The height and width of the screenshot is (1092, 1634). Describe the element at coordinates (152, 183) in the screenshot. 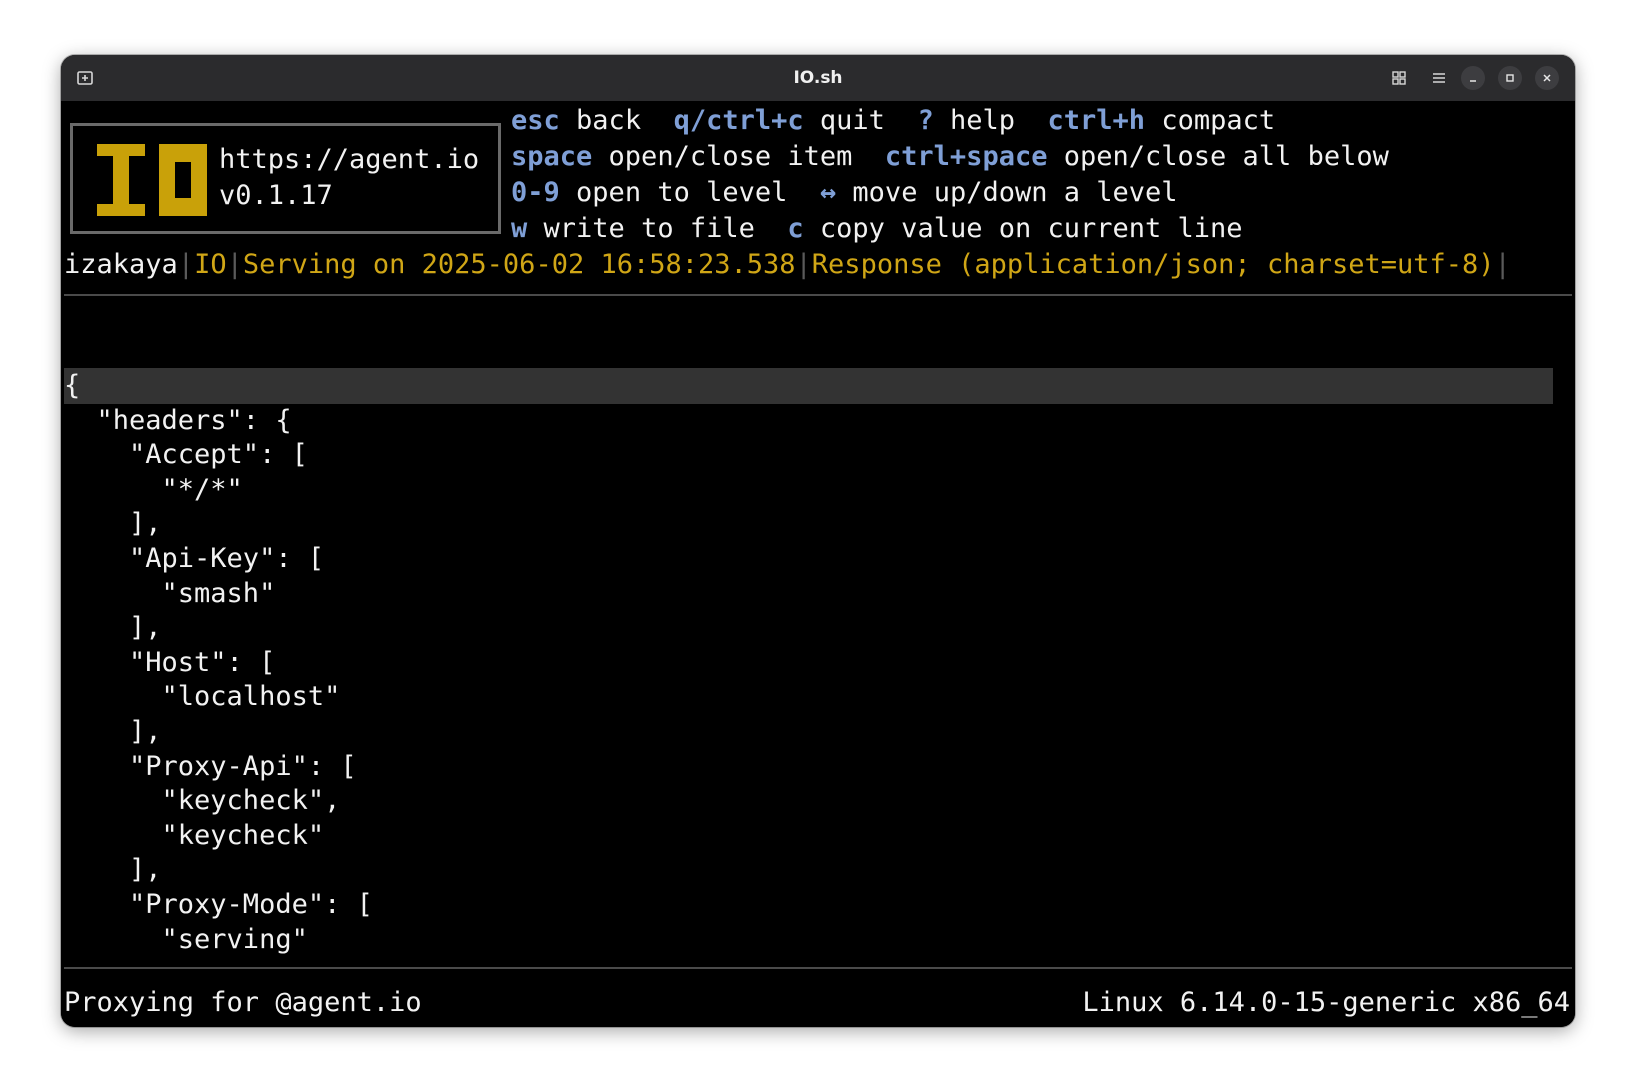

I see `io-logo` at that location.